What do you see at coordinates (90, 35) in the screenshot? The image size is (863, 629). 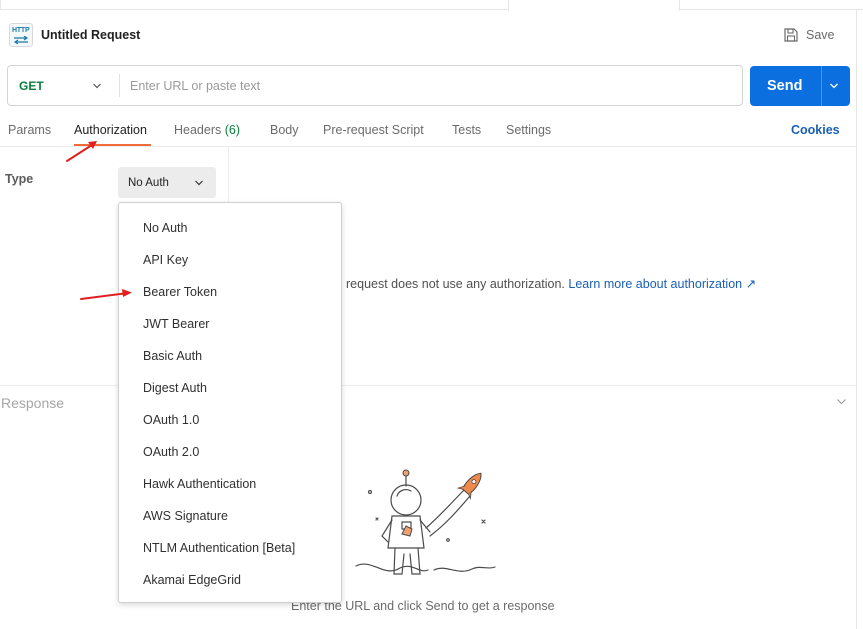 I see `request-title: Untitled Request` at bounding box center [90, 35].